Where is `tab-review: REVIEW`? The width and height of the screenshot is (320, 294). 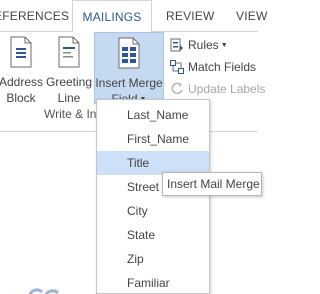
tab-review: REVIEW is located at coordinates (190, 16).